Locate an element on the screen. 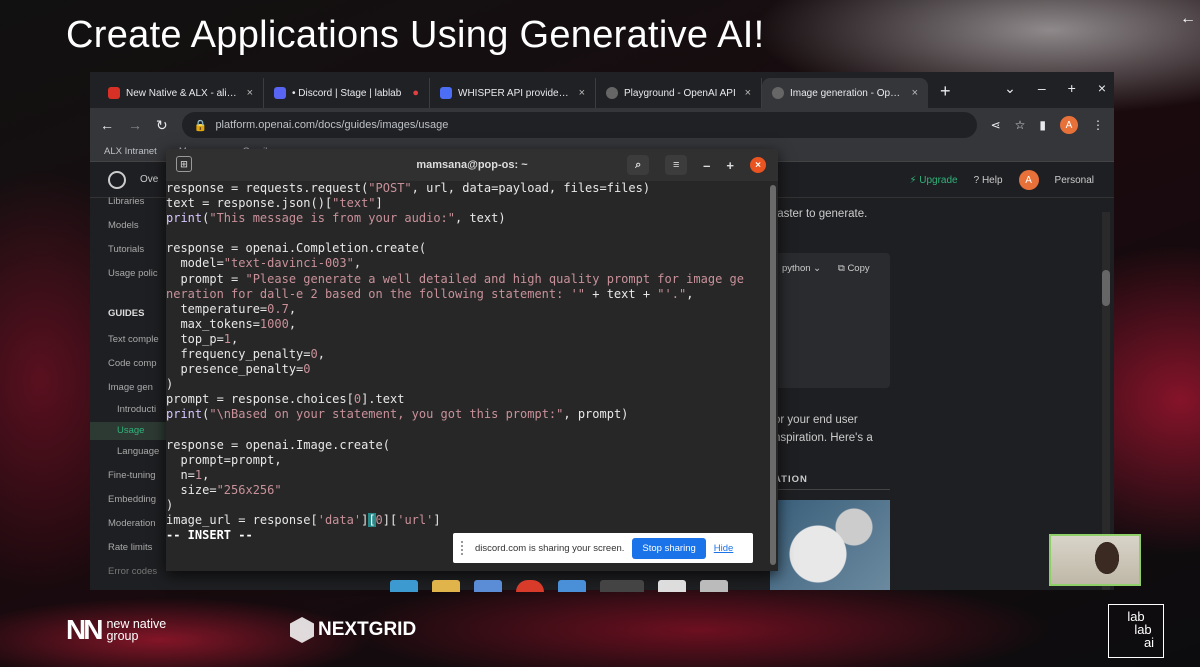  personal-menu: Personal is located at coordinates (1074, 180).